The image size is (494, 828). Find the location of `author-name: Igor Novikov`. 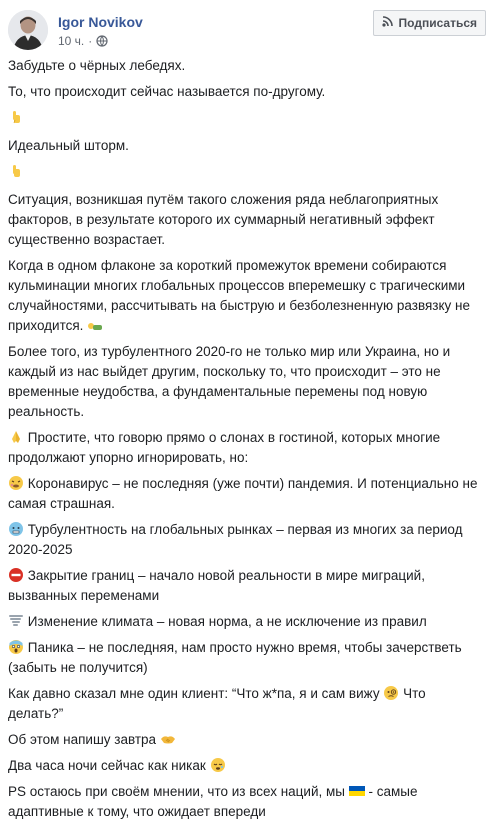

author-name: Igor Novikov is located at coordinates (100, 22).